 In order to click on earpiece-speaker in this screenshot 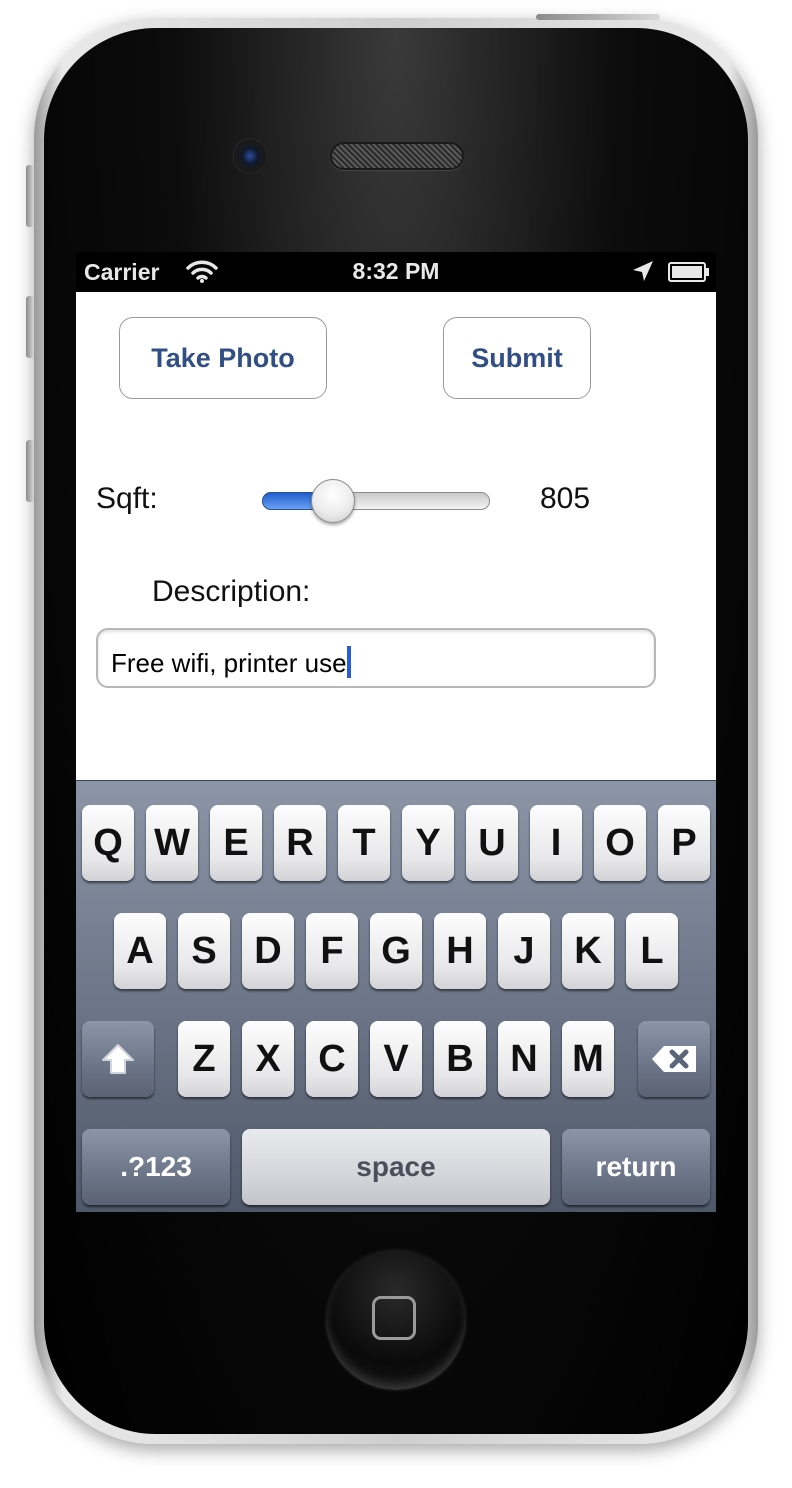, I will do `click(397, 156)`.